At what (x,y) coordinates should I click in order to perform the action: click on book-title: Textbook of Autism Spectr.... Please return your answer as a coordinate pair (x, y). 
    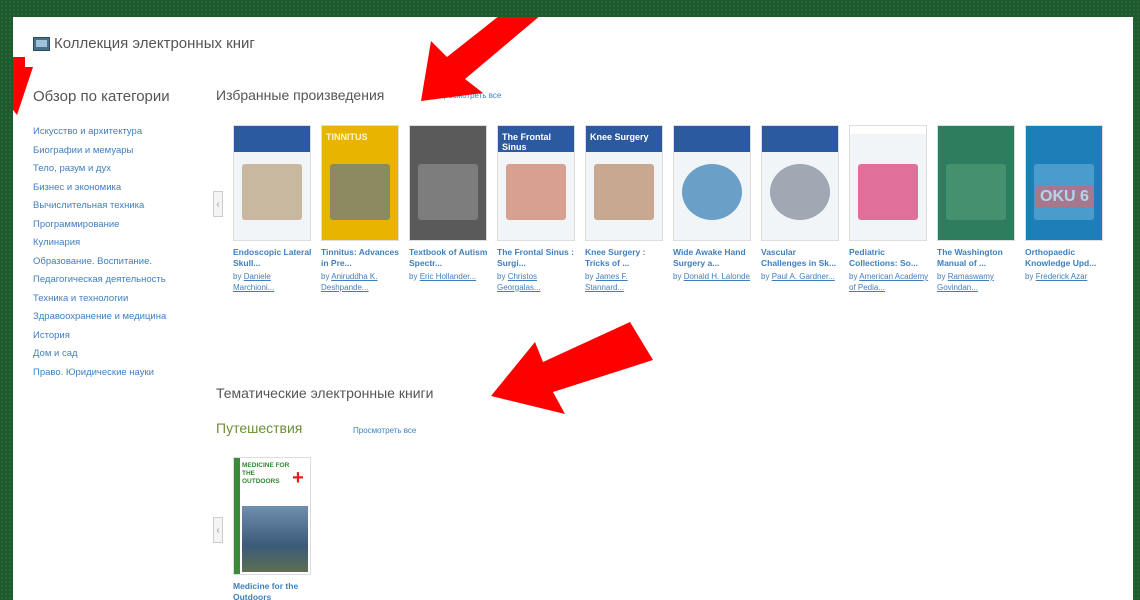
    Looking at the image, I should click on (449, 258).